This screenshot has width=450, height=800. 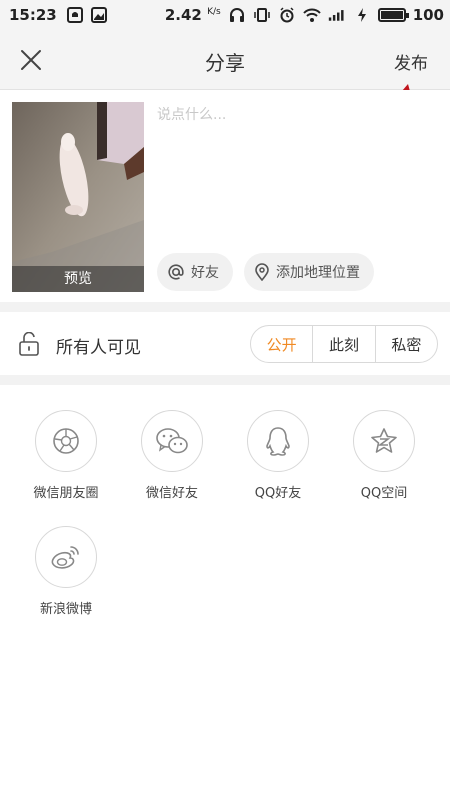 What do you see at coordinates (176, 272) in the screenshot?
I see `at-icon` at bounding box center [176, 272].